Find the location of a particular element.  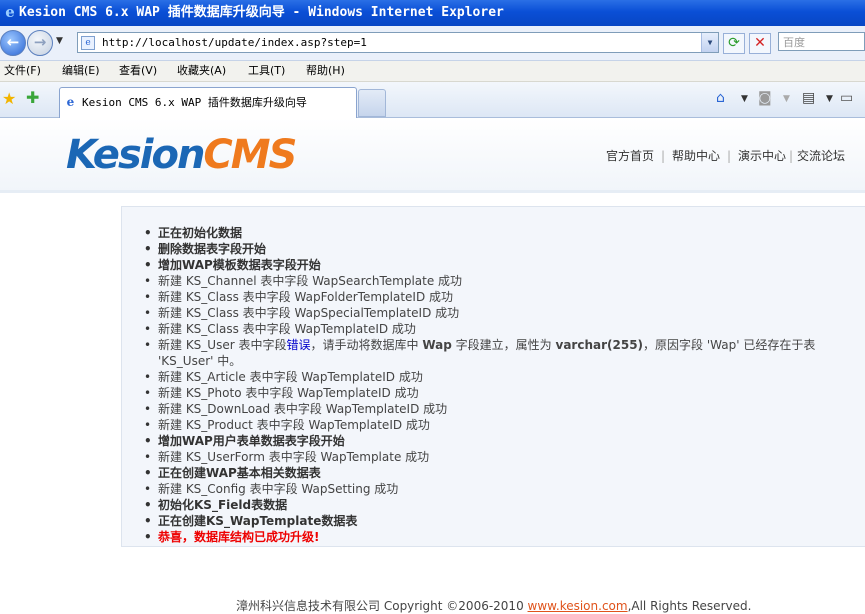

nav-official-home: 官方首页 is located at coordinates (630, 156).